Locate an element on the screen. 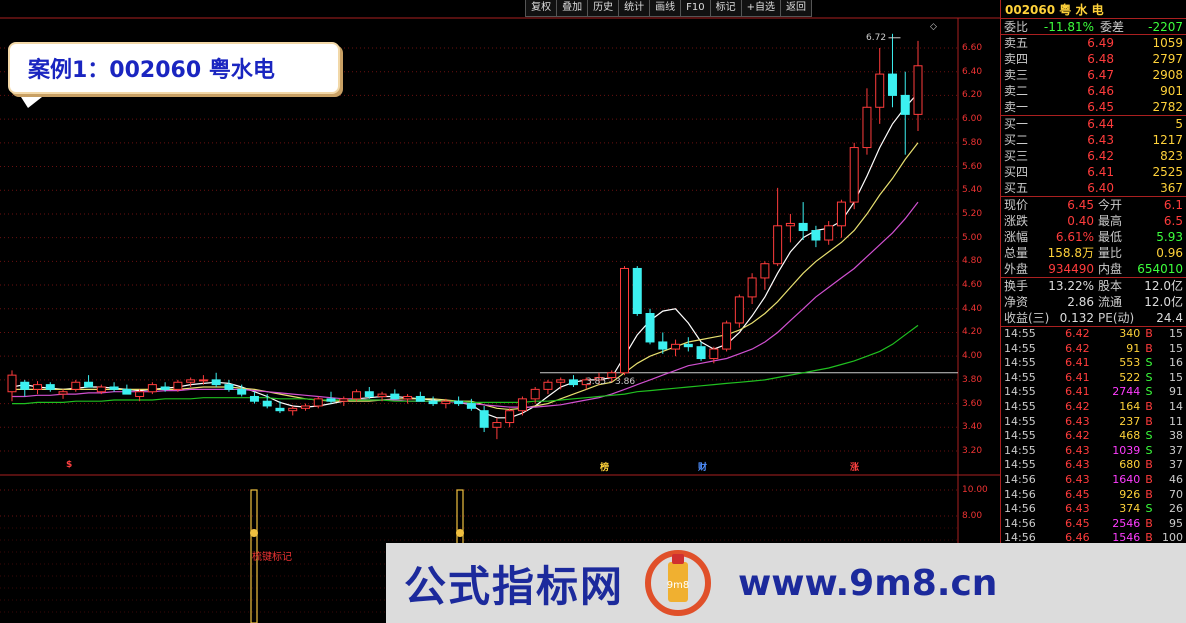 This screenshot has width=1186, height=623. tick-row: 14:55 6.42 164 B 14 is located at coordinates (1093, 407).